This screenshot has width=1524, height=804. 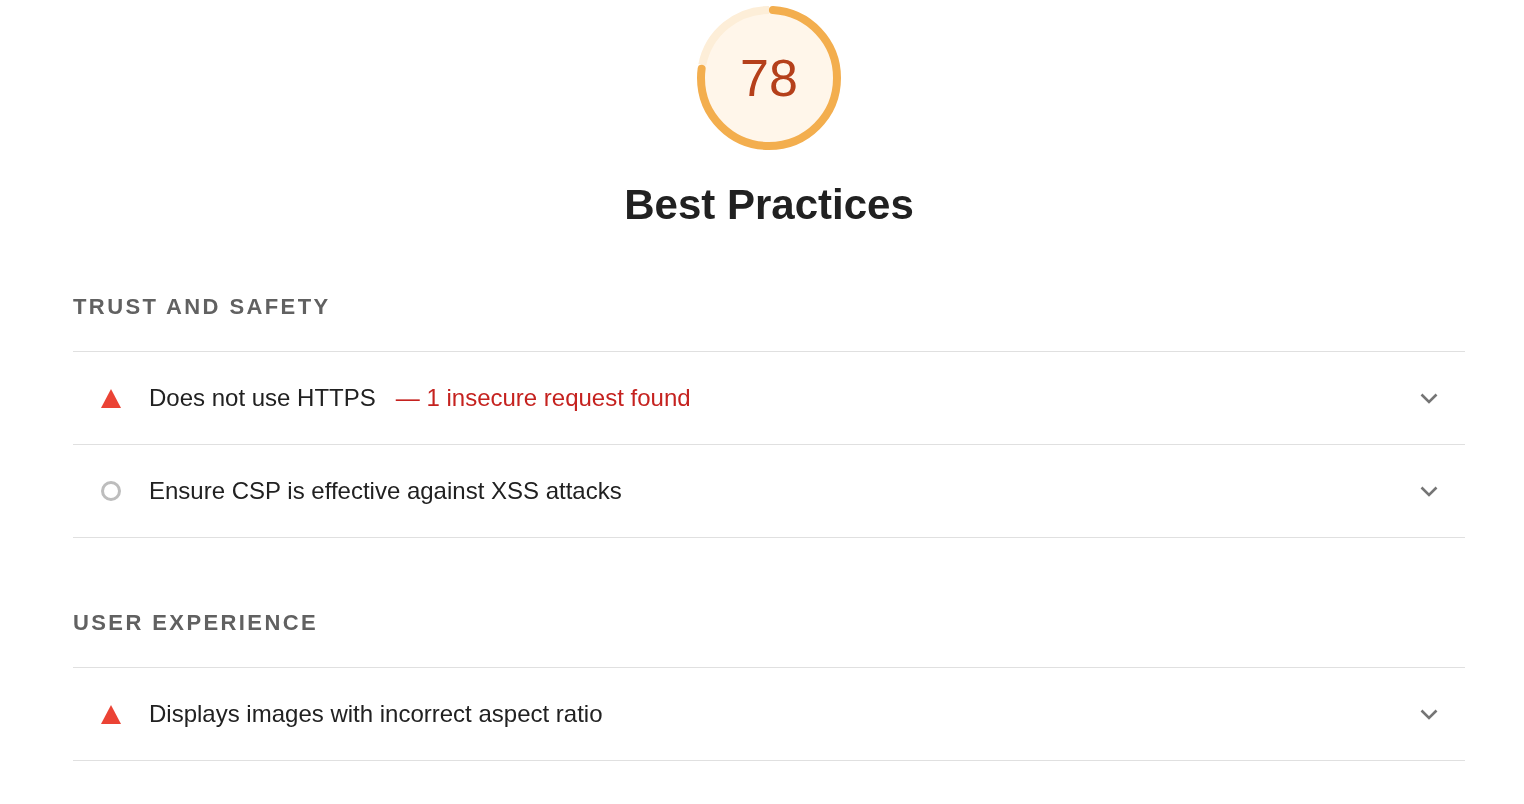 What do you see at coordinates (196, 623) in the screenshot?
I see `group-heading: USER EXPERIENCE` at bounding box center [196, 623].